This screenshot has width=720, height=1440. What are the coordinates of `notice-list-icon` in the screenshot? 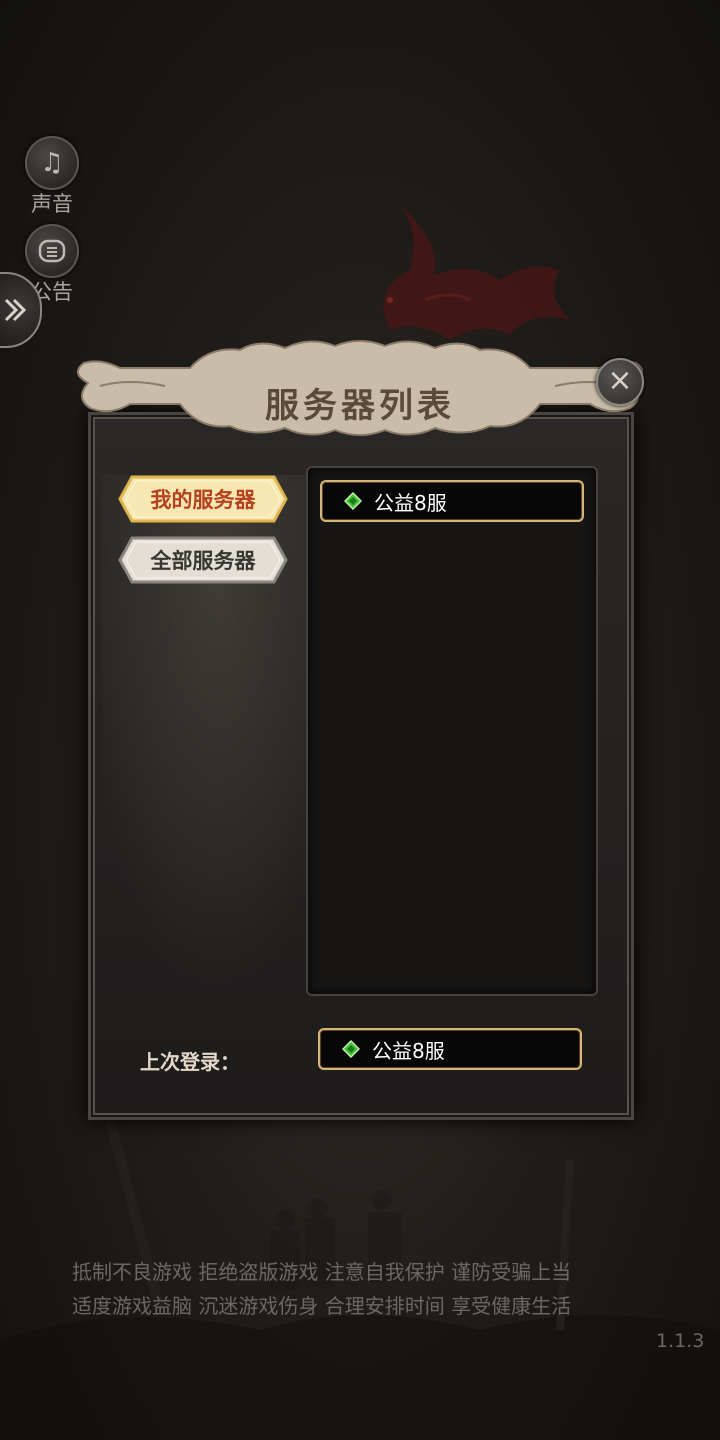 It's located at (52, 251).